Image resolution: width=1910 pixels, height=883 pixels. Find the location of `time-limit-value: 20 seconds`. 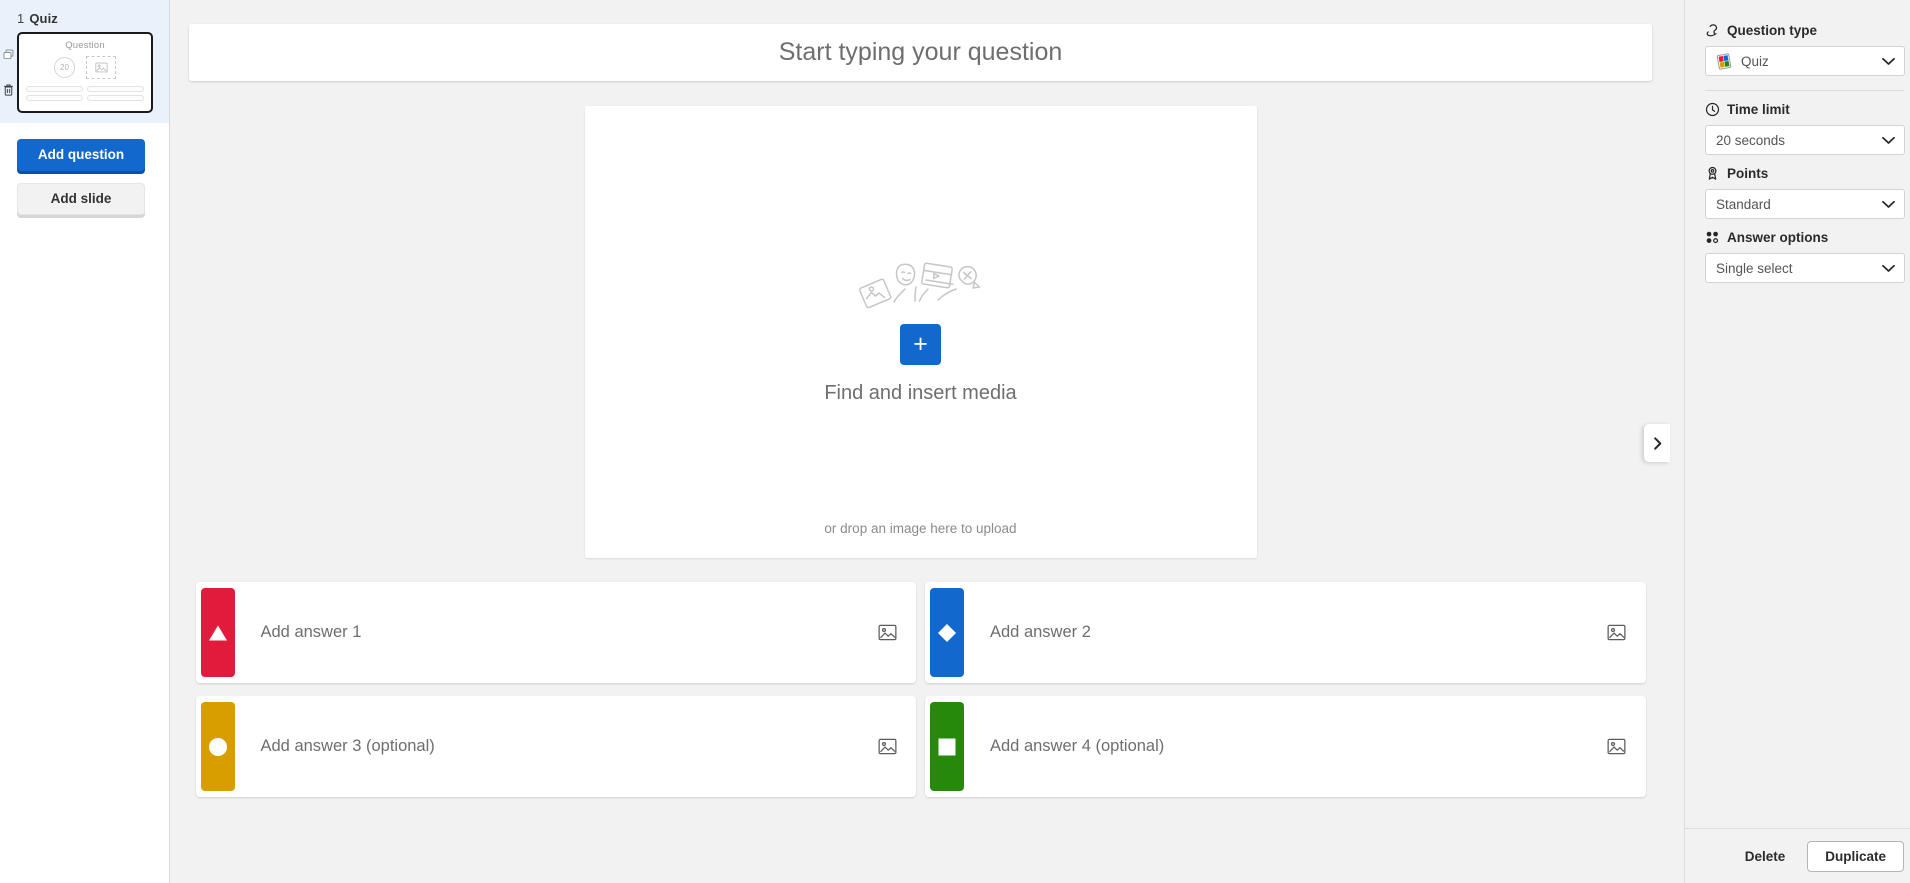

time-limit-value: 20 seconds is located at coordinates (1751, 140).